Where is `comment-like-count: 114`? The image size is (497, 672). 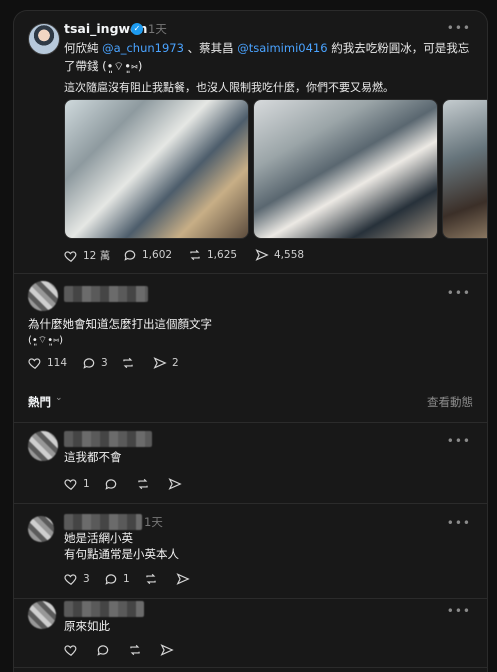
comment-like-count: 114 is located at coordinates (57, 363).